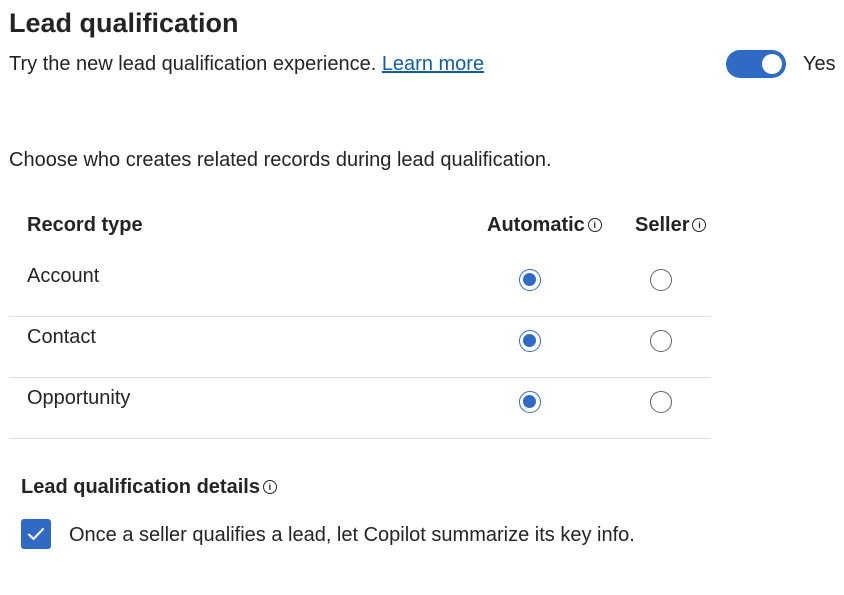 Image resolution: width=844 pixels, height=595 pixels. I want to click on seller-header-label: Seller, so click(662, 225).